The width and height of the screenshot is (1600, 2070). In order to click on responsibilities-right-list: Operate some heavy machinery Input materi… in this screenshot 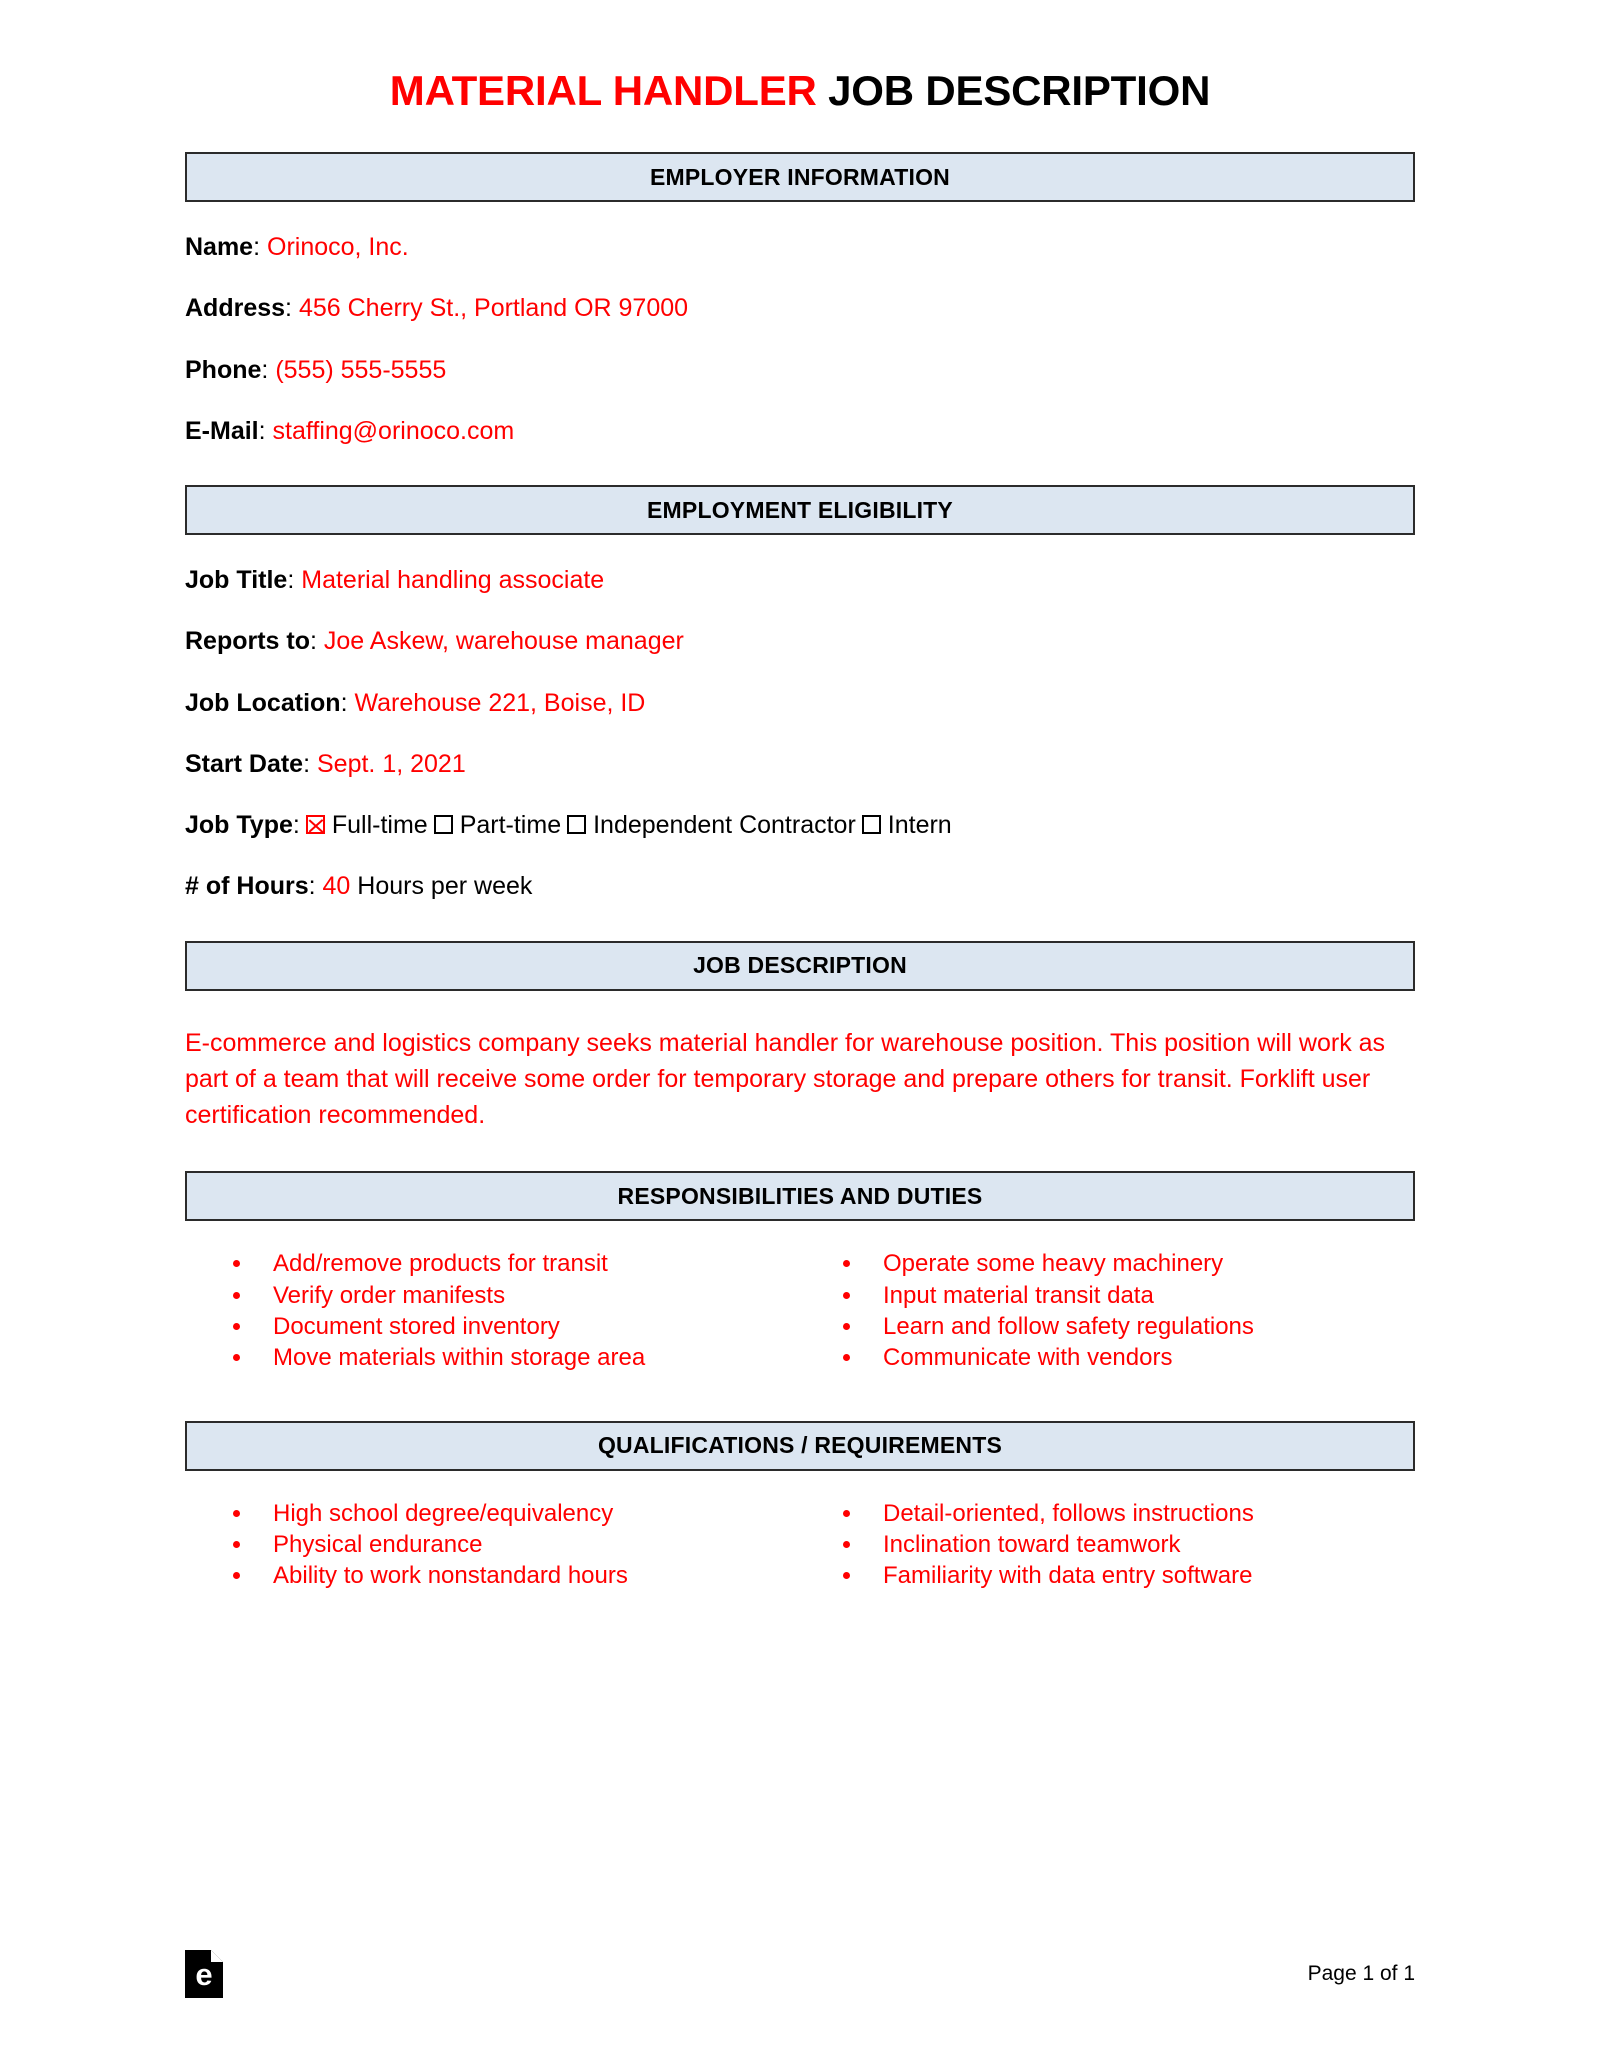, I will do `click(1126, 1310)`.